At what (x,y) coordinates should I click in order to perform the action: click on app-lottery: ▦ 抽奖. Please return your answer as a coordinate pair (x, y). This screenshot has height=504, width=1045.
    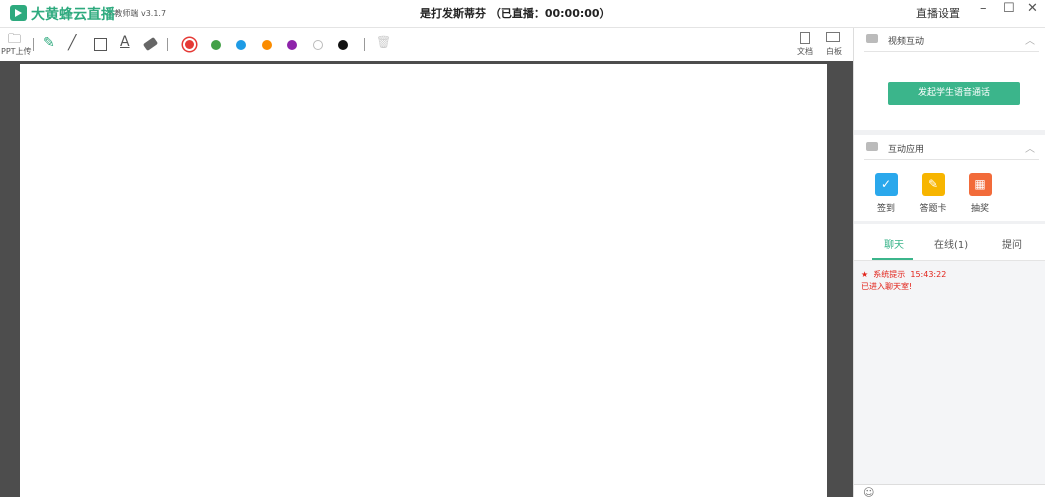
    Looking at the image, I should click on (980, 193).